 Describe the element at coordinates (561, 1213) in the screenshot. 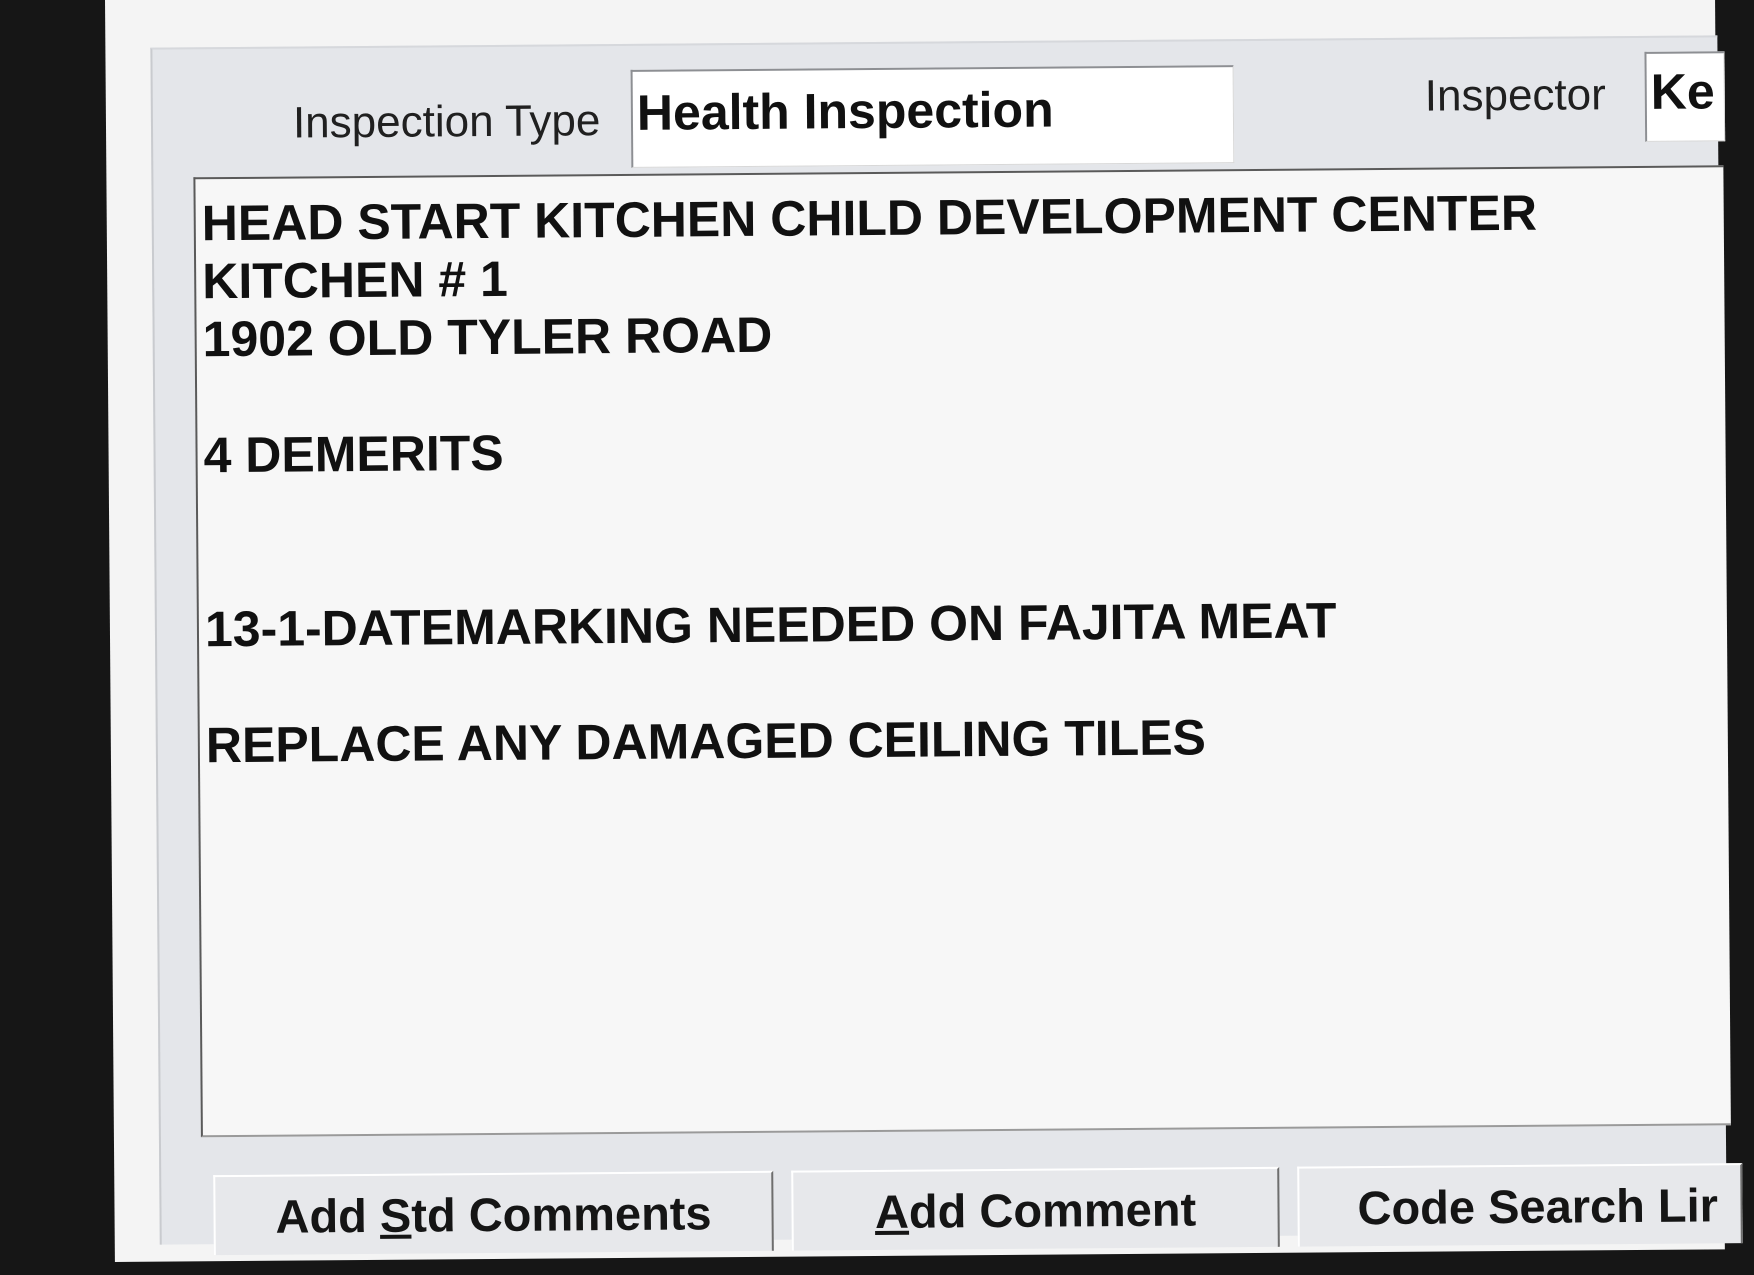

I see `add-std-comments-label-post: td Comments` at that location.